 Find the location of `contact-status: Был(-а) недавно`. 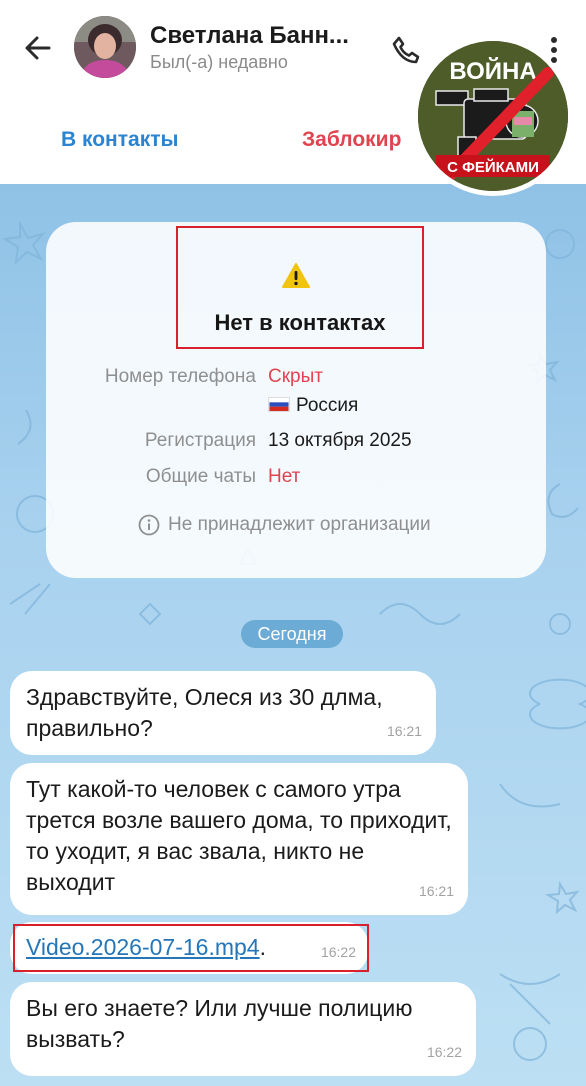

contact-status: Был(-а) недавно is located at coordinates (219, 62).